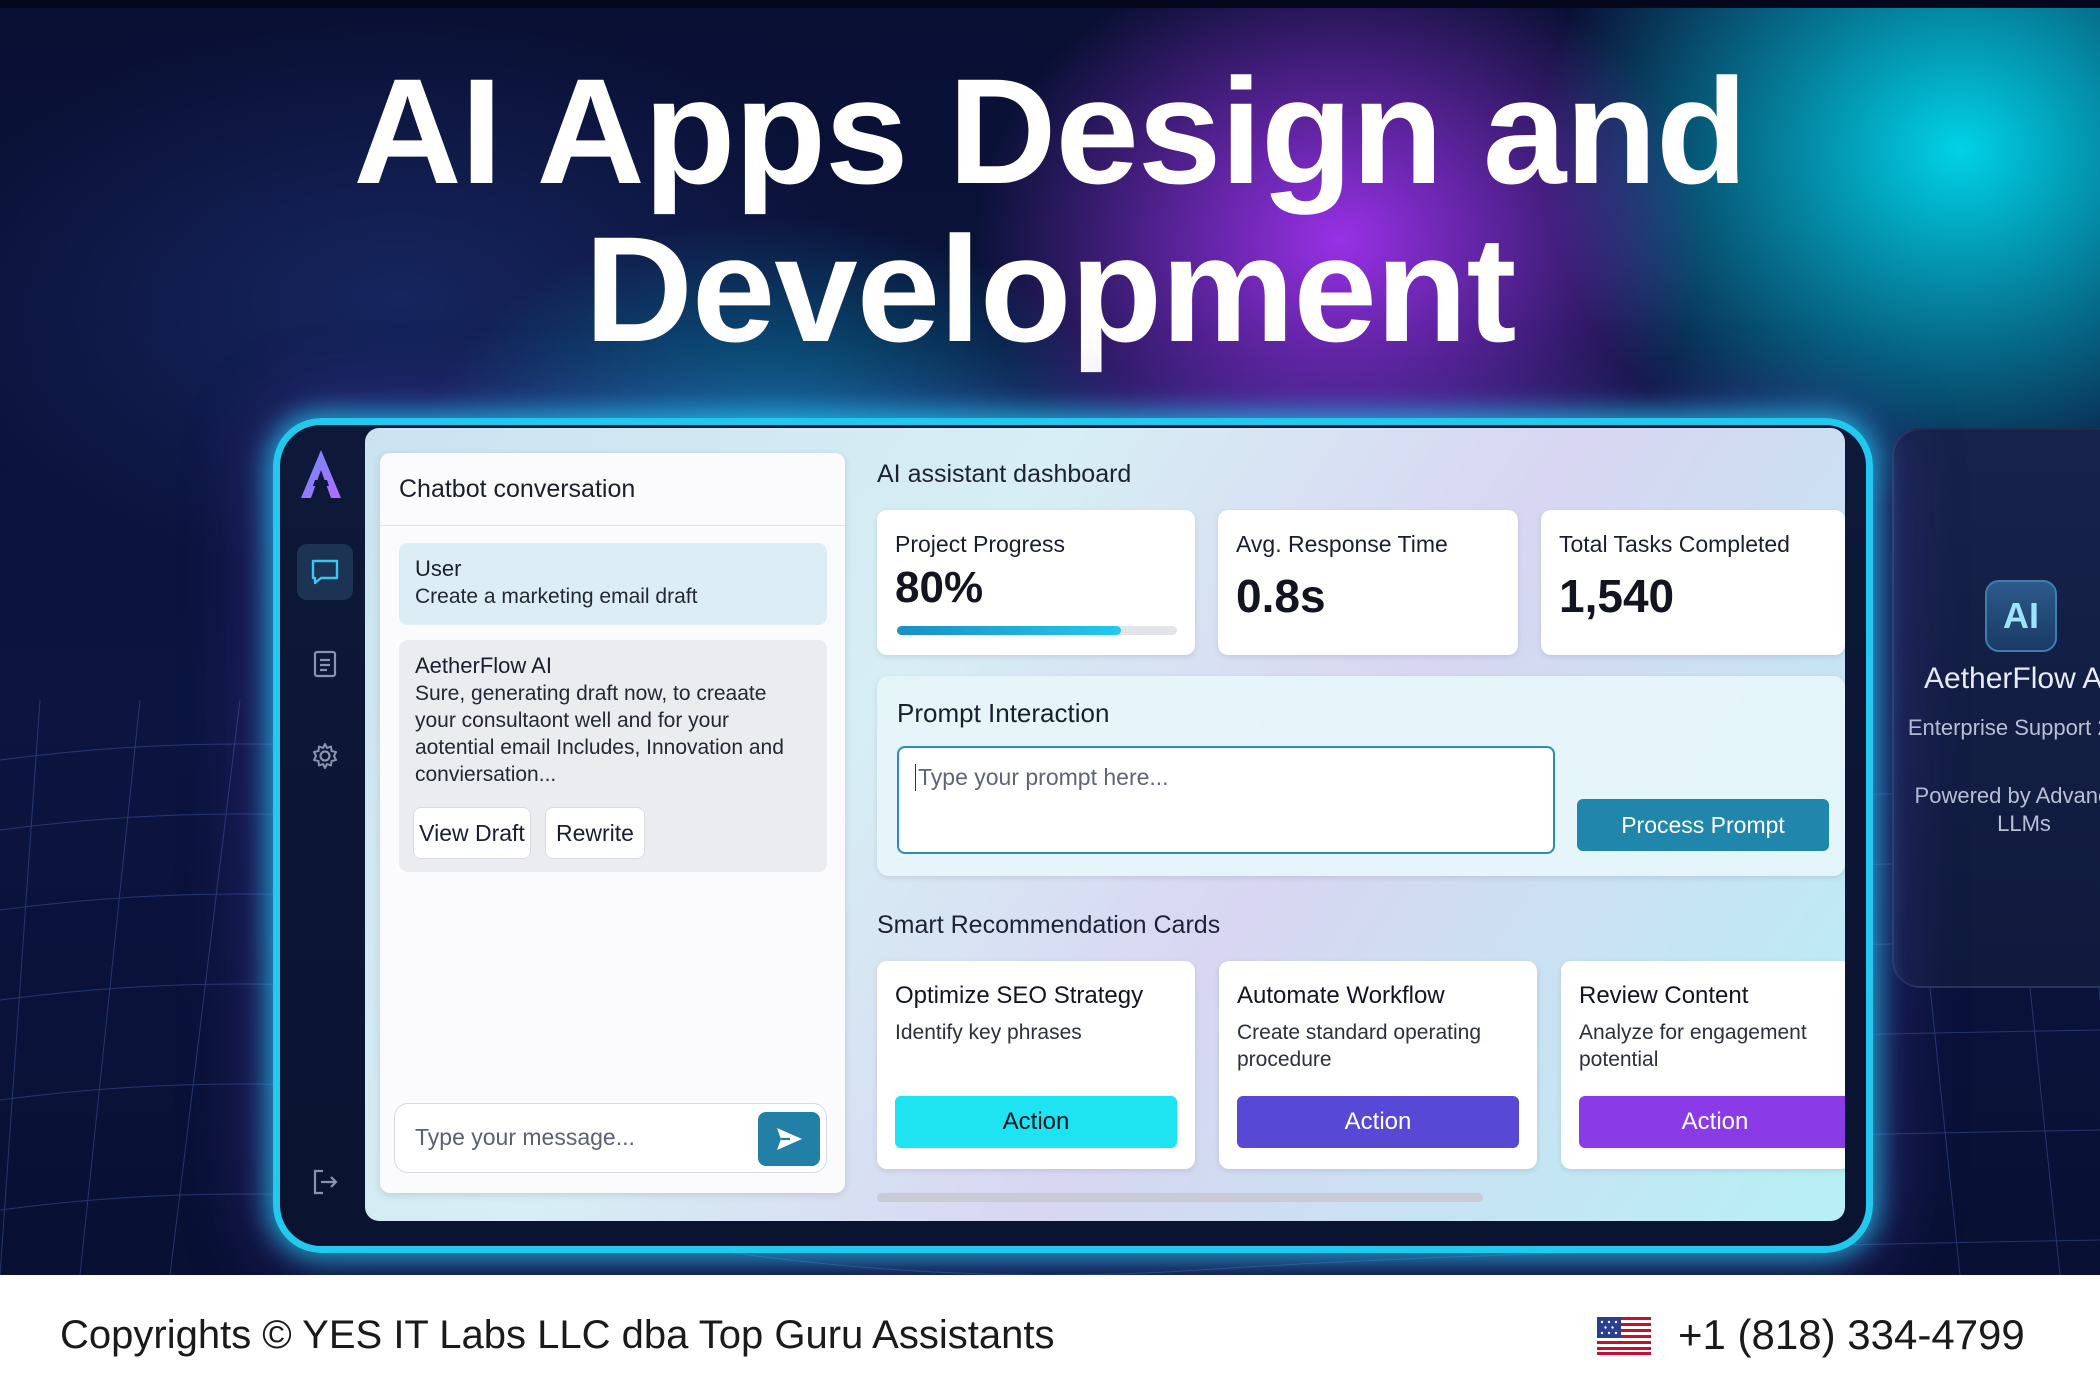 The height and width of the screenshot is (1400, 2100). Describe the element at coordinates (1050, 289) in the screenshot. I see `hero-title-line-2: Development` at that location.